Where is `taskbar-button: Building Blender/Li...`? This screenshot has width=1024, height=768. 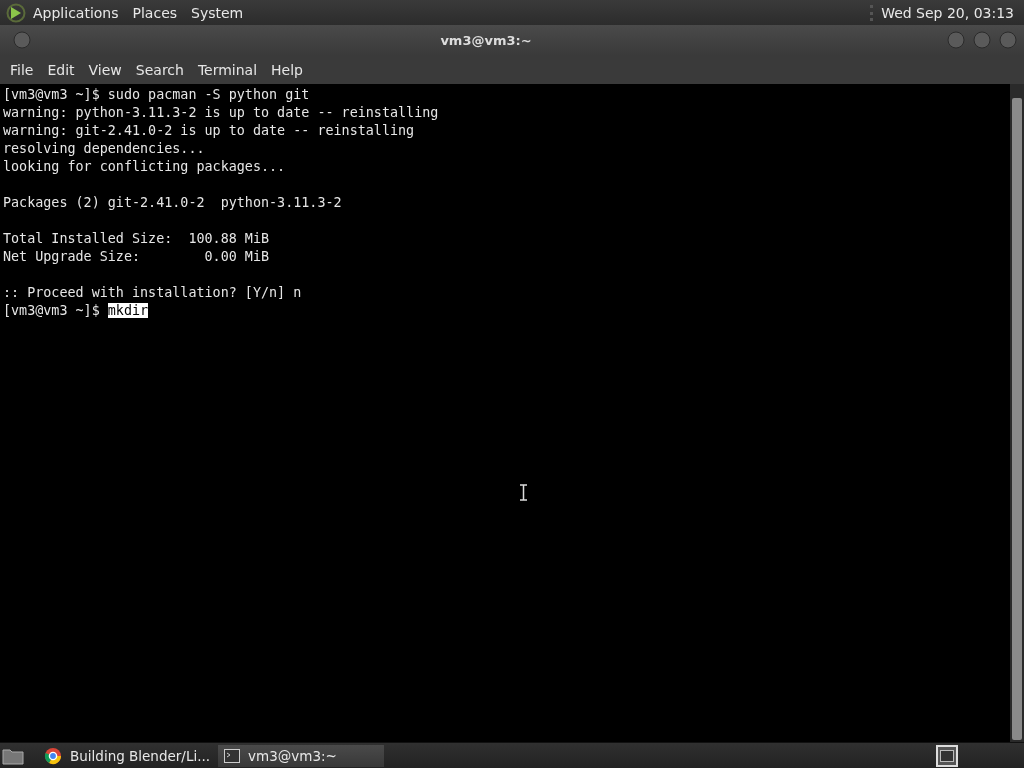
taskbar-button: Building Blender/Li... is located at coordinates (127, 755).